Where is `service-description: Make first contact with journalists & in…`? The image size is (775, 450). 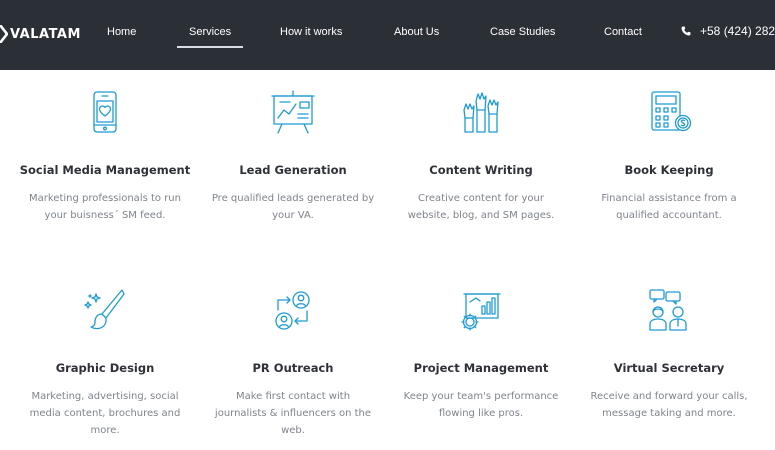
service-description: Make first contact with journalists & in… is located at coordinates (293, 413).